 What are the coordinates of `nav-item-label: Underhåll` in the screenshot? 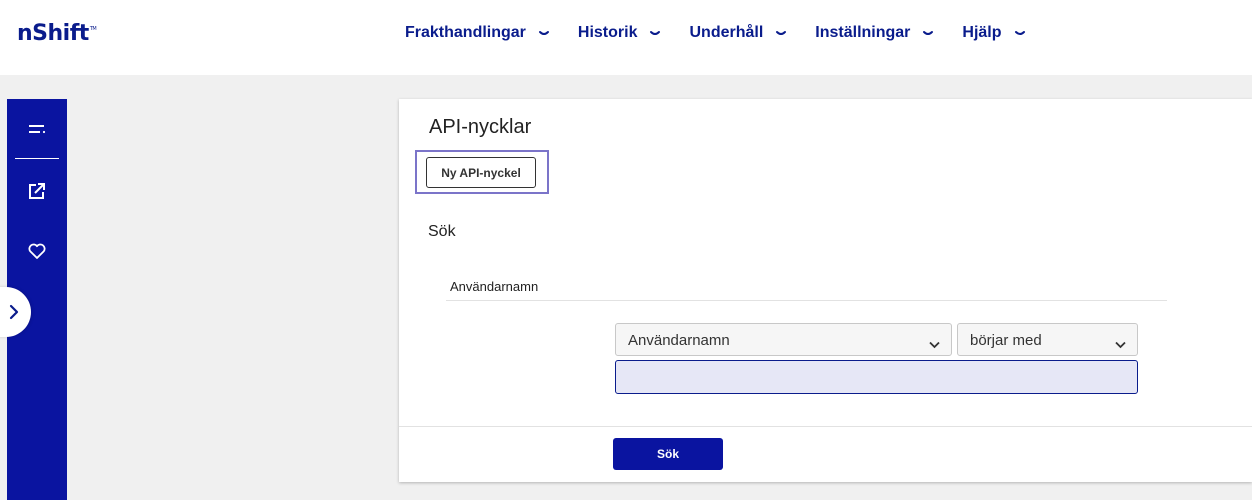 It's located at (726, 32).